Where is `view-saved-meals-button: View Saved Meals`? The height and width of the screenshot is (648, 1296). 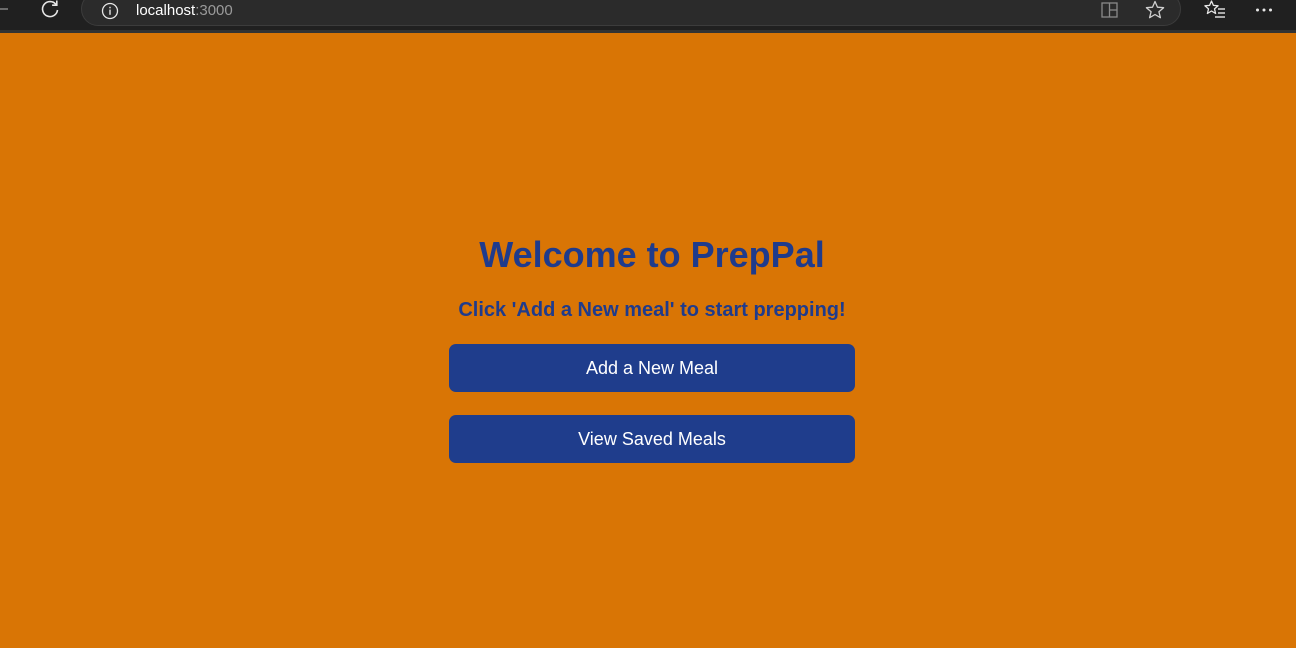 view-saved-meals-button: View Saved Meals is located at coordinates (652, 439).